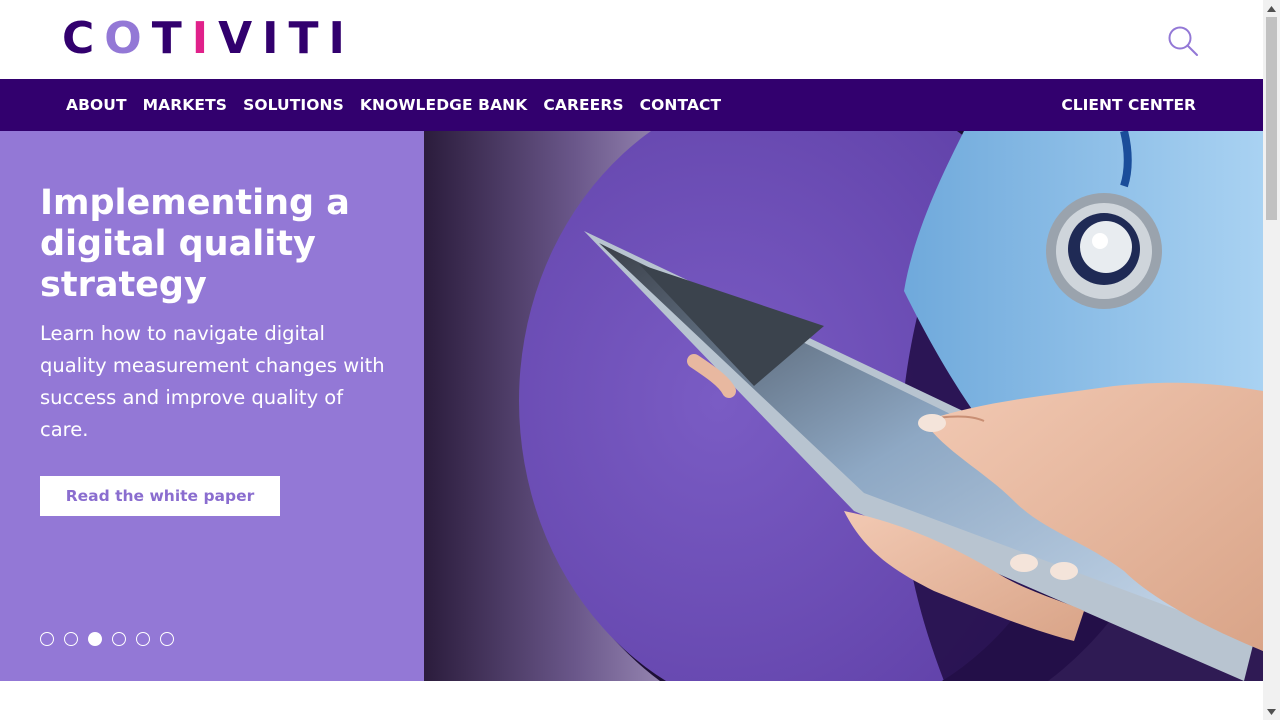 Image resolution: width=1280 pixels, height=720 pixels. I want to click on scroll-up-arrow-icon, so click(1271, 8).